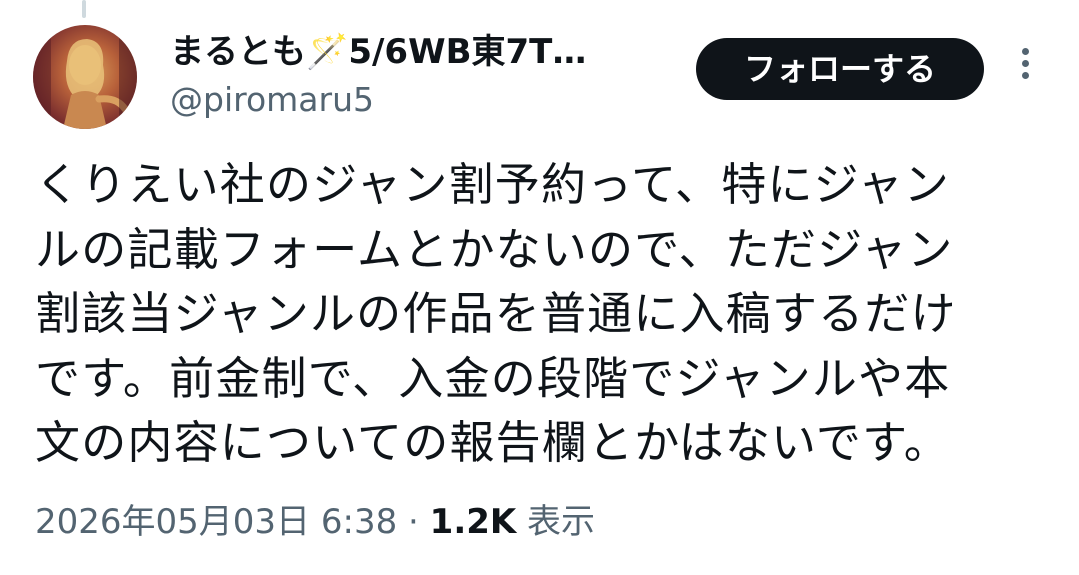  What do you see at coordinates (494, 249) in the screenshot?
I see `tweet-text-line: ルの記載フォームとかないので、ただジャン` at bounding box center [494, 249].